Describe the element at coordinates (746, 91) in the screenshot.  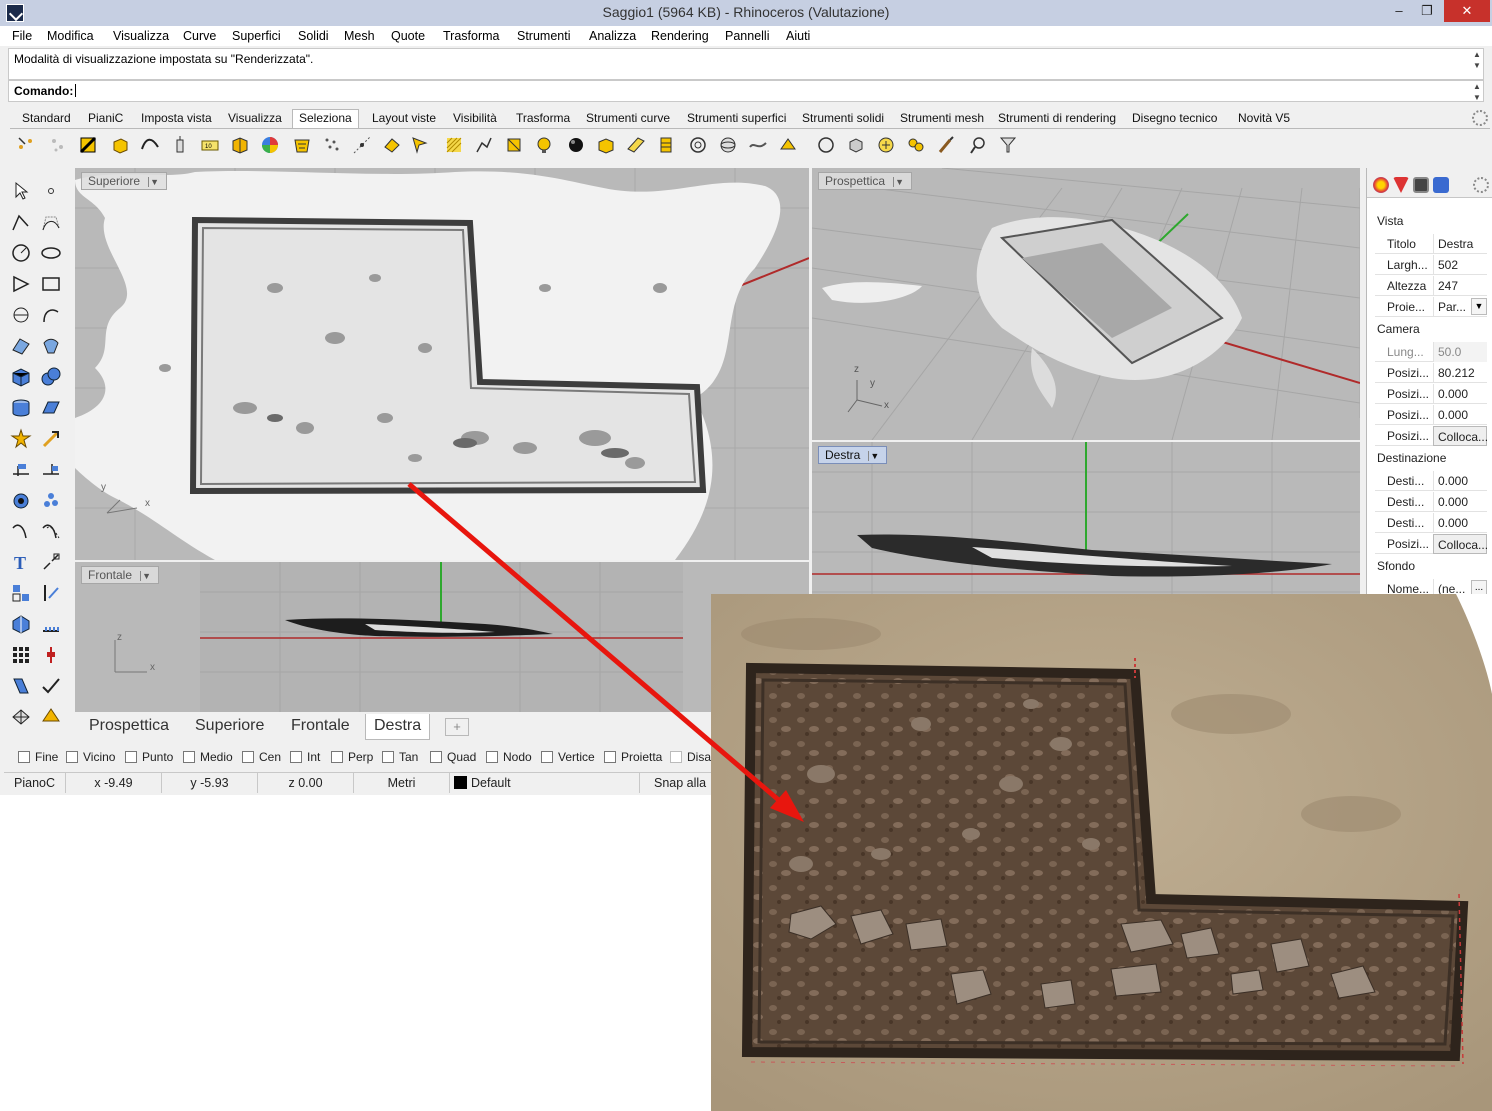
I see `command-line: Comando: ▲ ▼` at that location.